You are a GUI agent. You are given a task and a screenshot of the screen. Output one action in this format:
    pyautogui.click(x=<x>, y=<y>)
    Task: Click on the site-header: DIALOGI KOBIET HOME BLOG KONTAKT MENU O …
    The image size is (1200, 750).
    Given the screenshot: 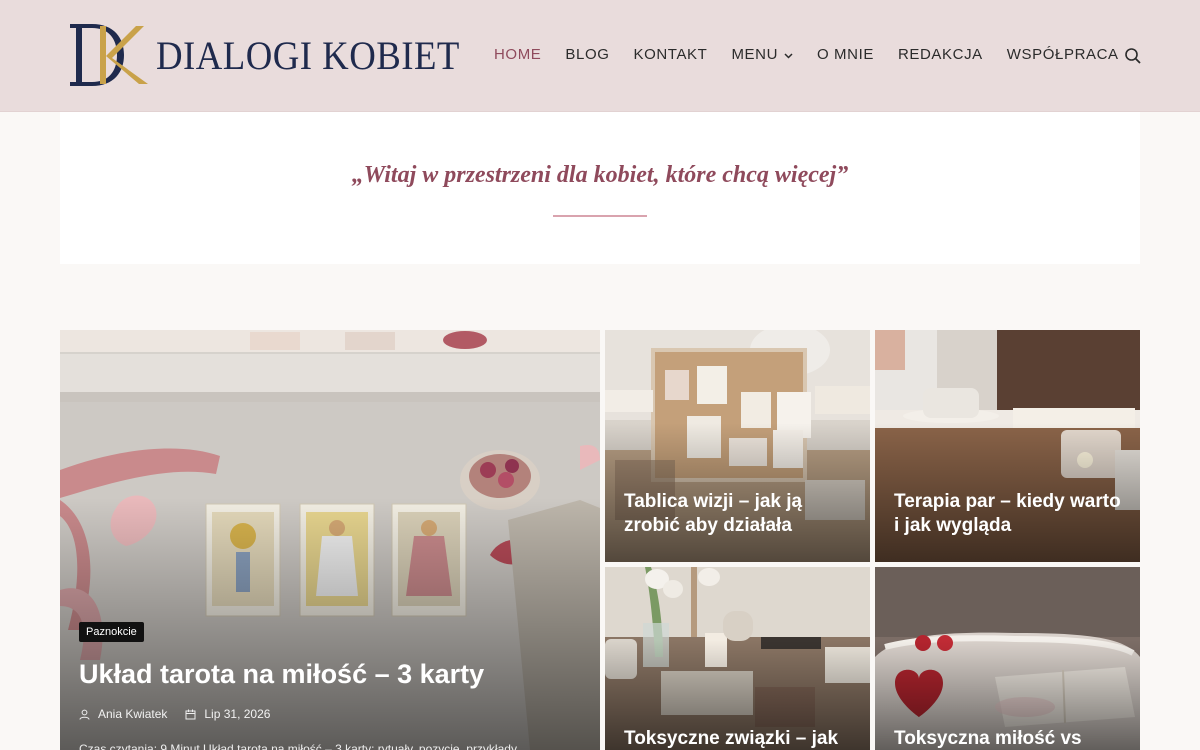 What is the action you would take?
    pyautogui.click(x=600, y=56)
    